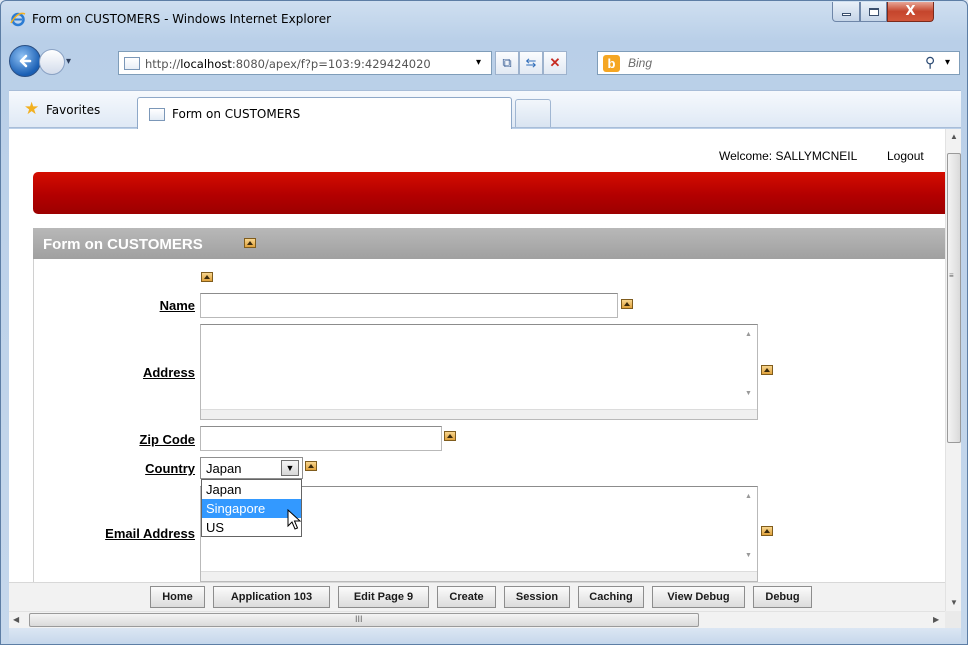  I want to click on back-button, so click(25, 61).